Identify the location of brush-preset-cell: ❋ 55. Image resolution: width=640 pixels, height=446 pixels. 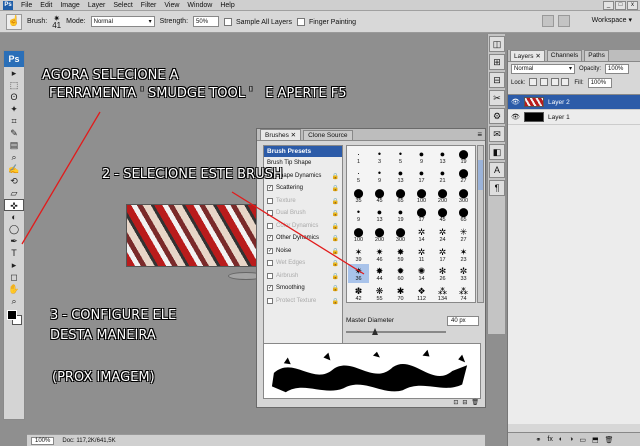
(379, 292).